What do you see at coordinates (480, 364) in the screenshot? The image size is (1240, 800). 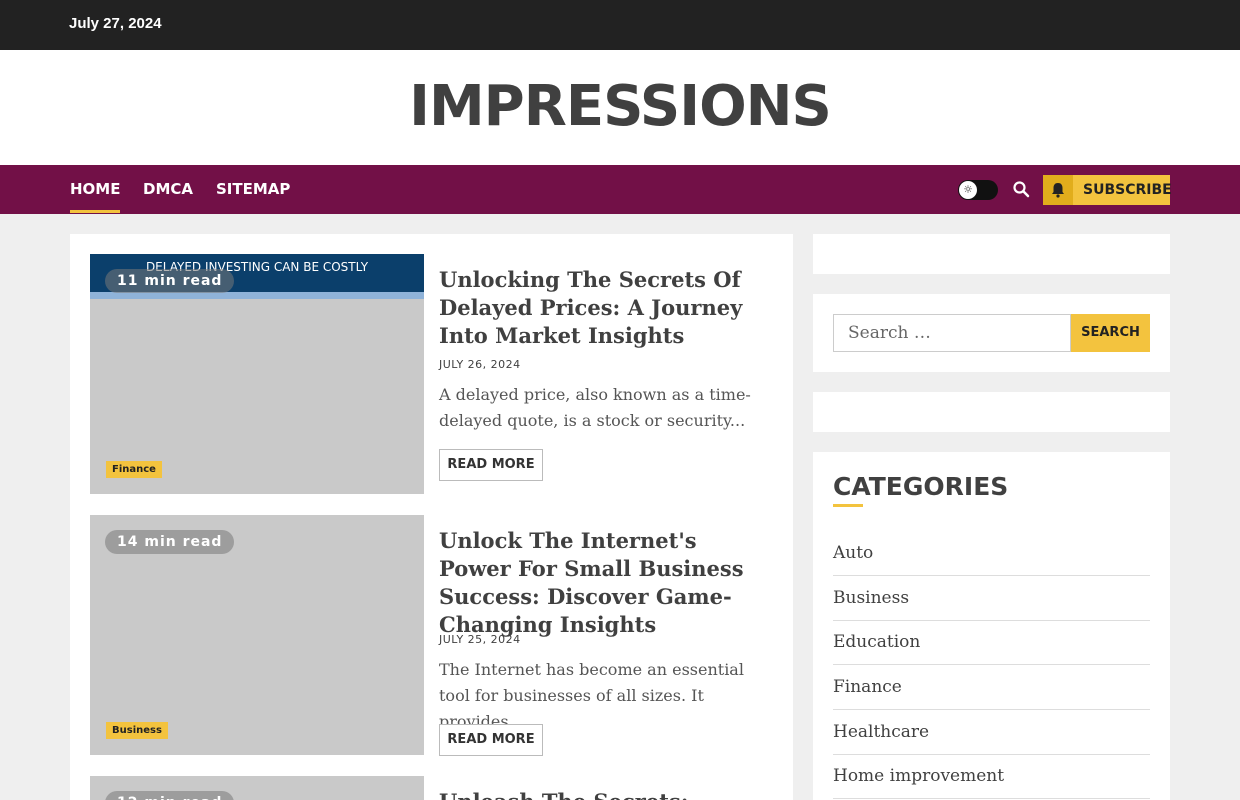 I see `post-date: JULY 26, 2024` at bounding box center [480, 364].